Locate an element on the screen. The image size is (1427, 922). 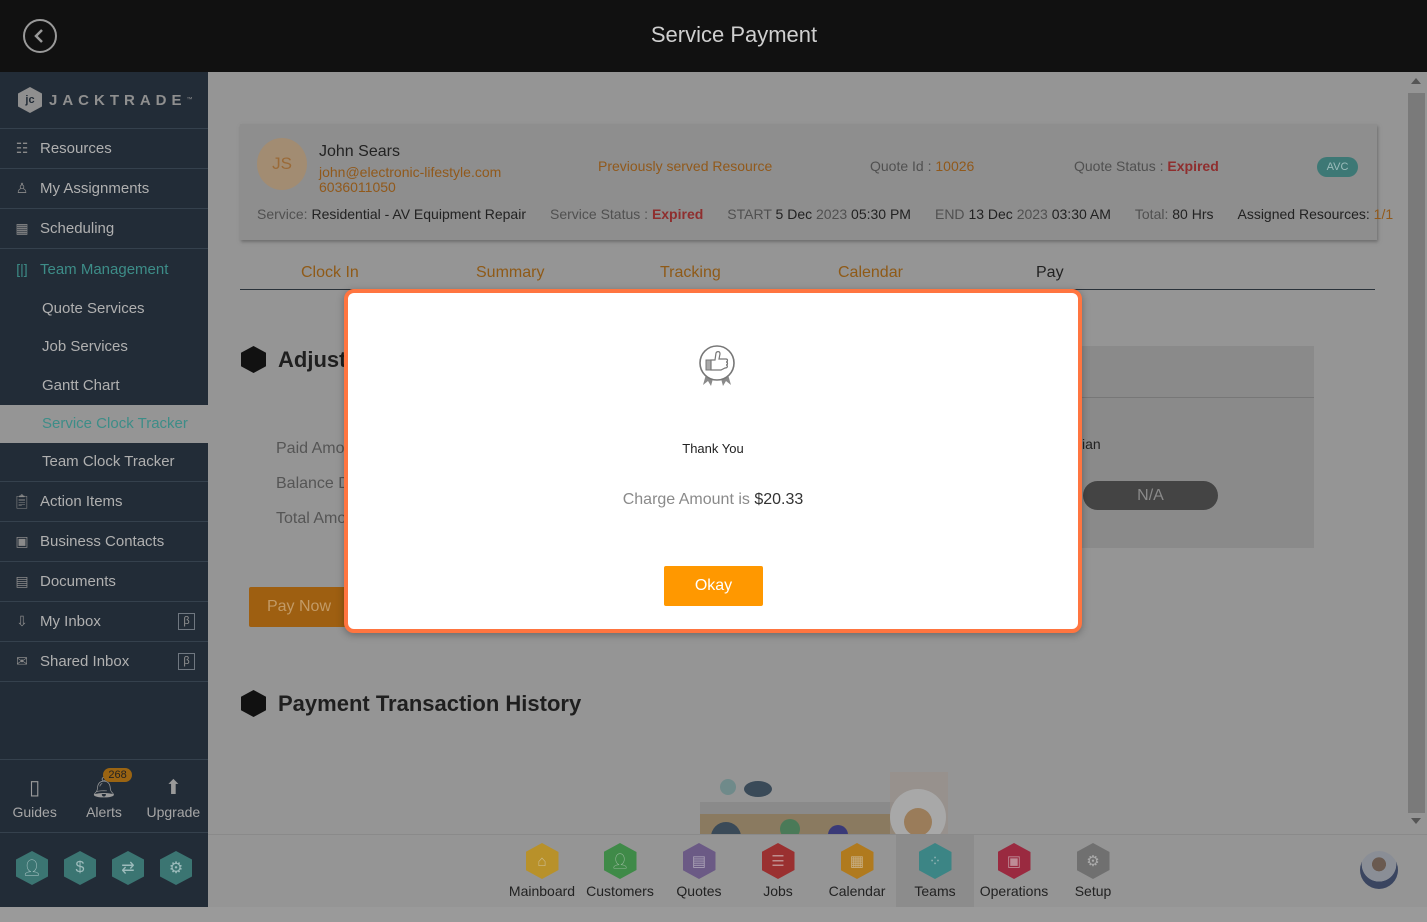
adjust-section-title: Adjust is located at coordinates (293, 359).